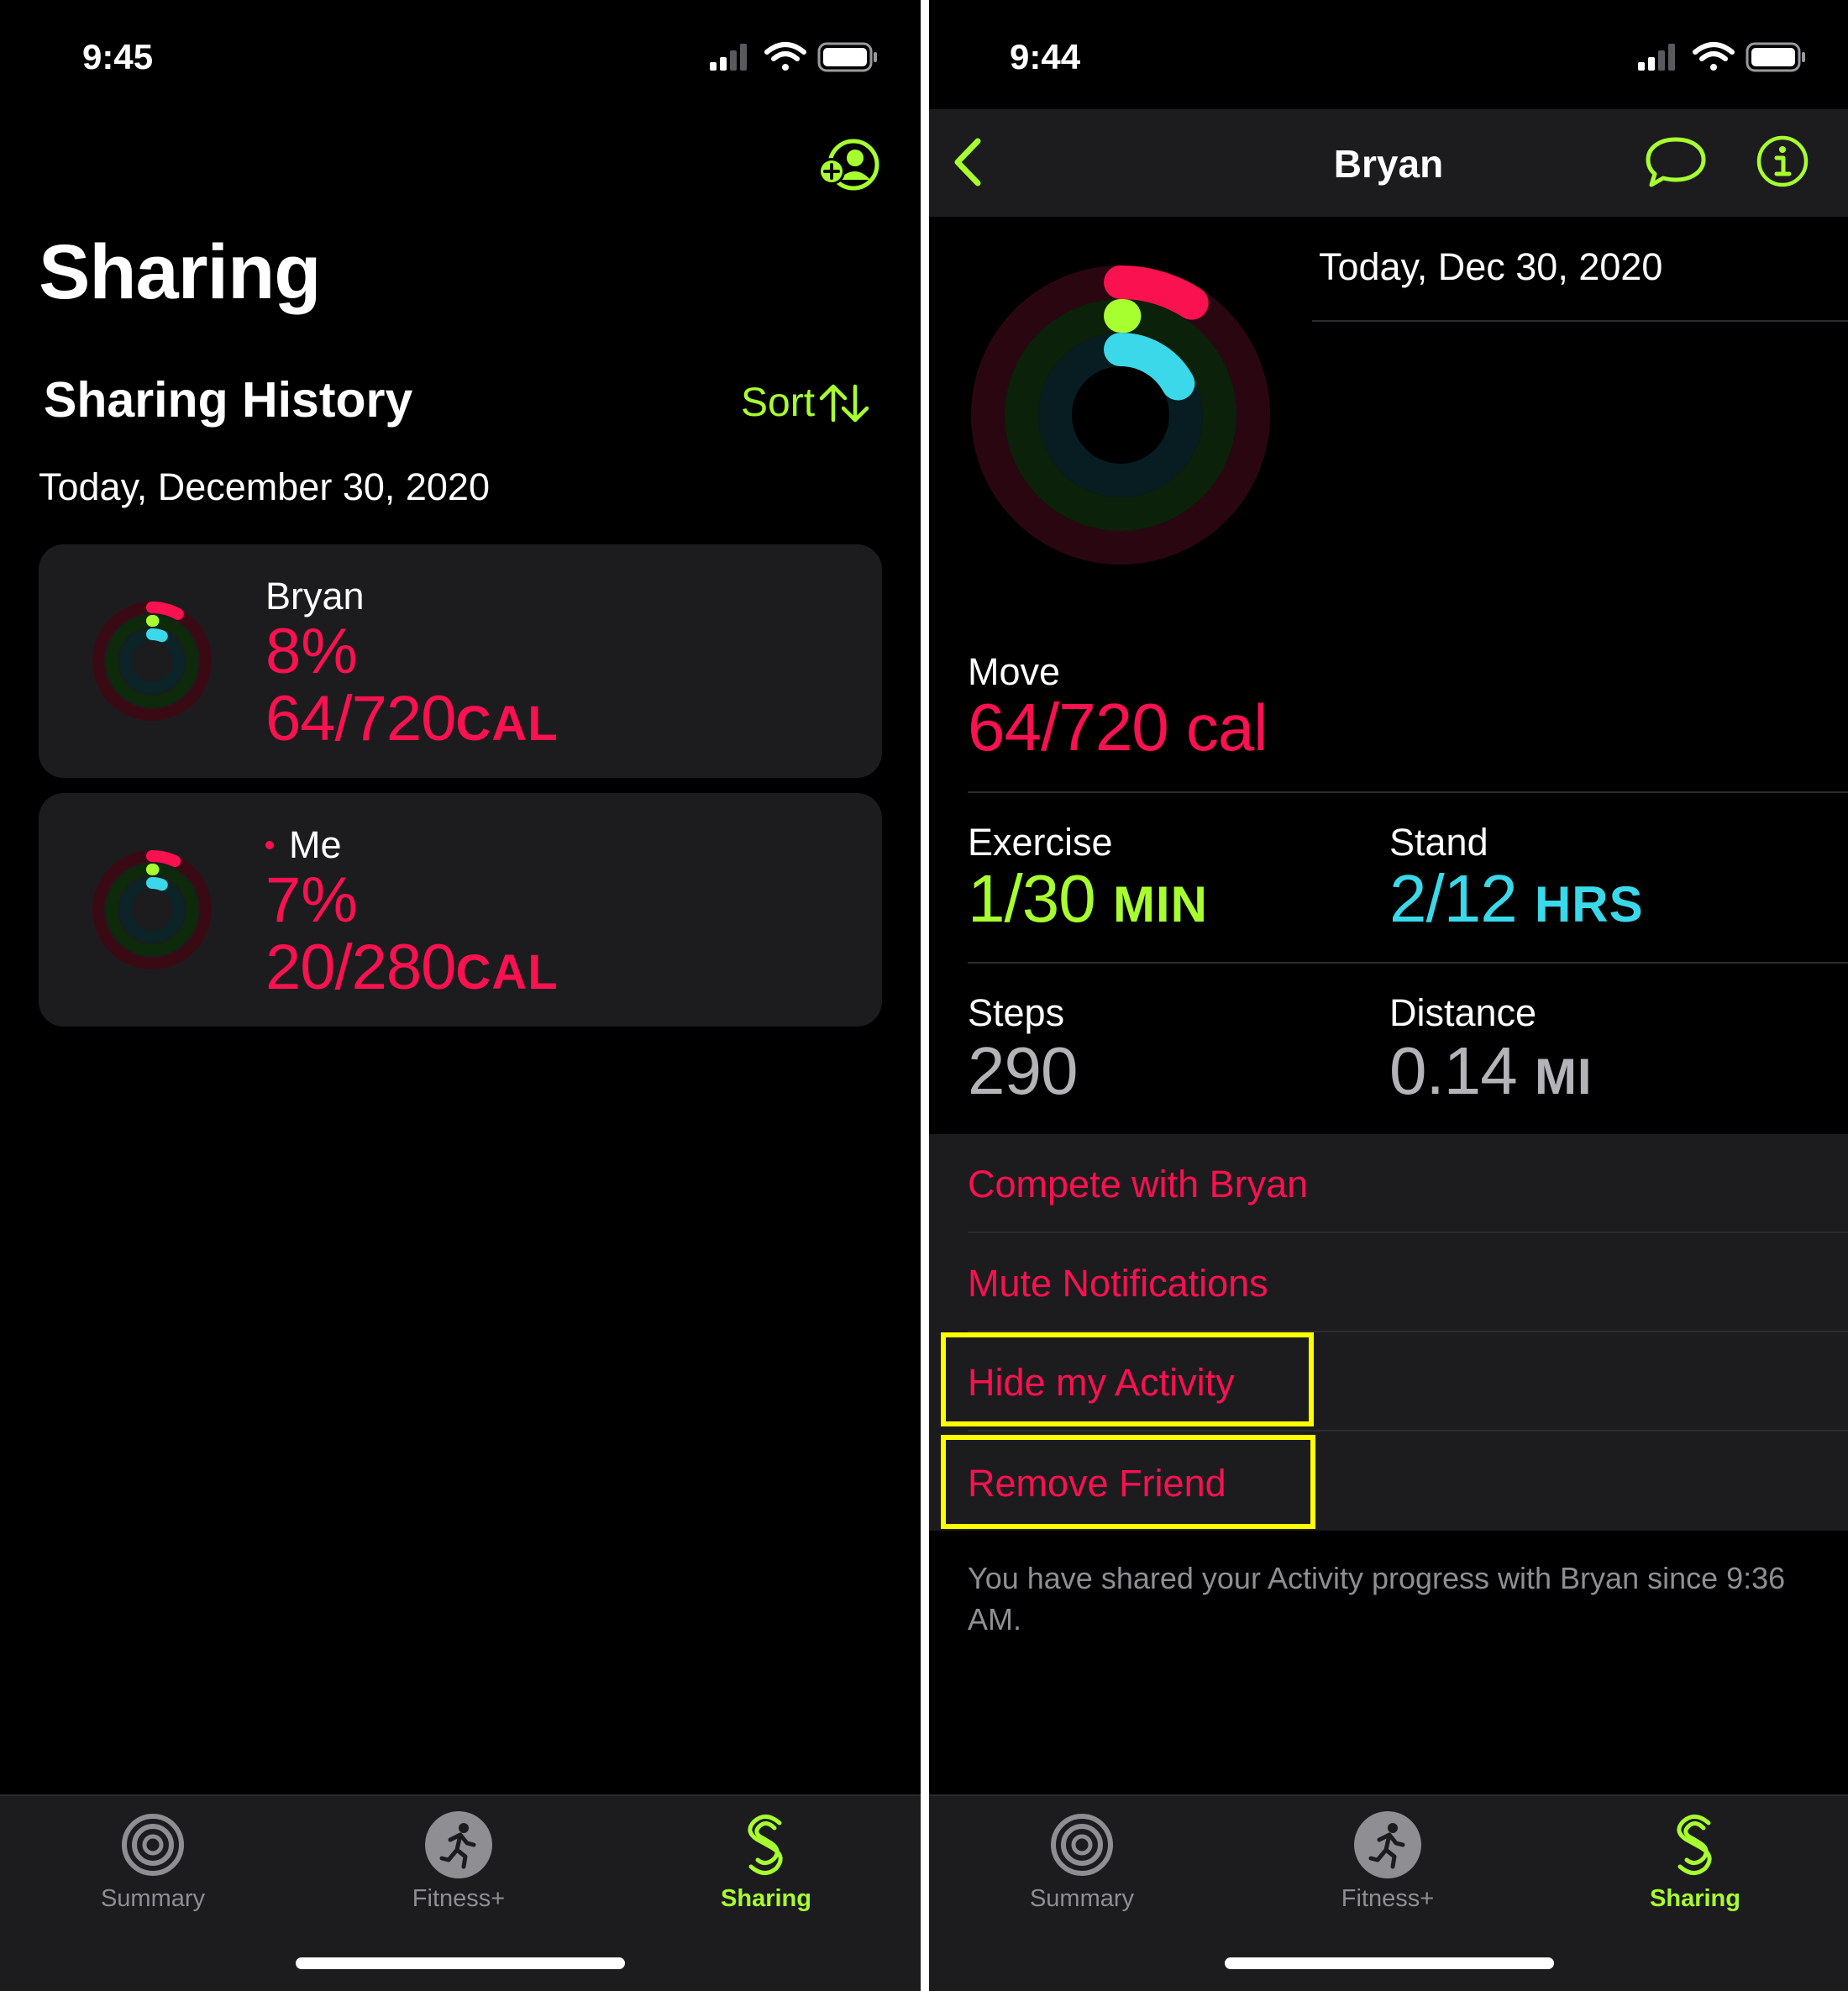 This screenshot has width=1848, height=1991. I want to click on detail-date: Today, Dec 30, 2020, so click(1491, 267).